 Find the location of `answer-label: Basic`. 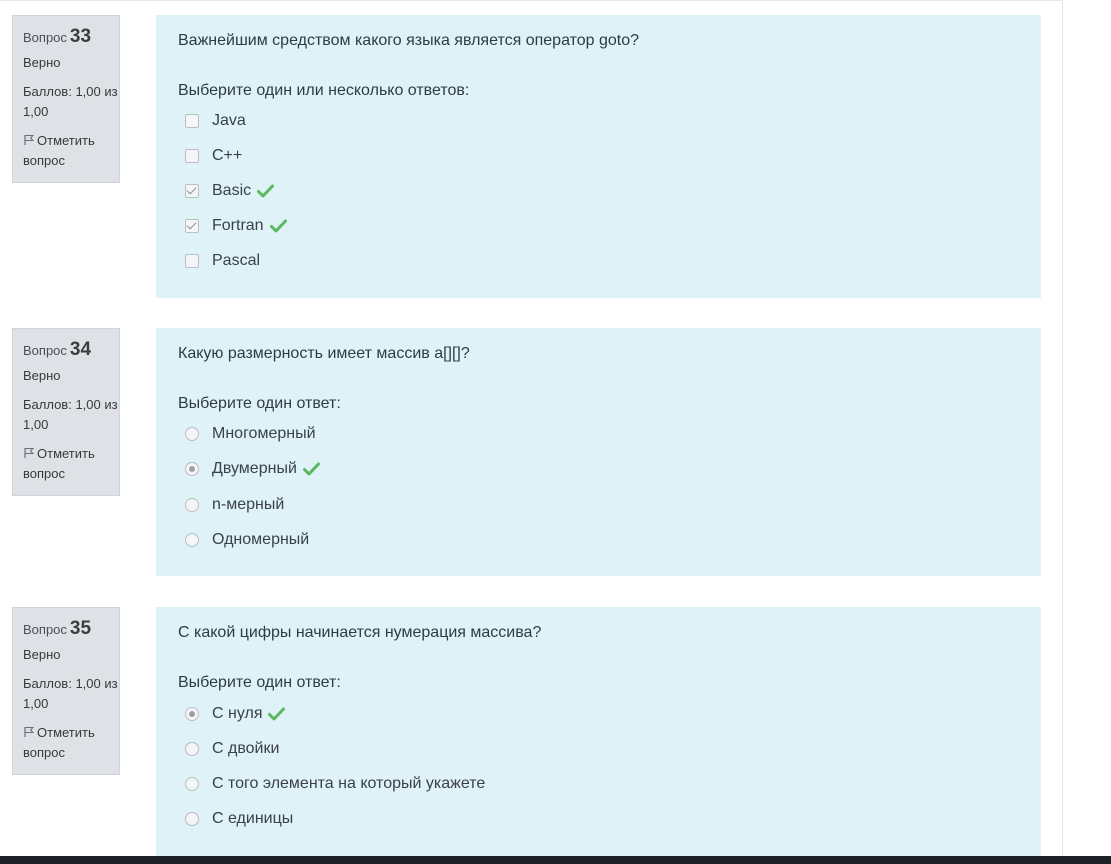

answer-label: Basic is located at coordinates (232, 190).